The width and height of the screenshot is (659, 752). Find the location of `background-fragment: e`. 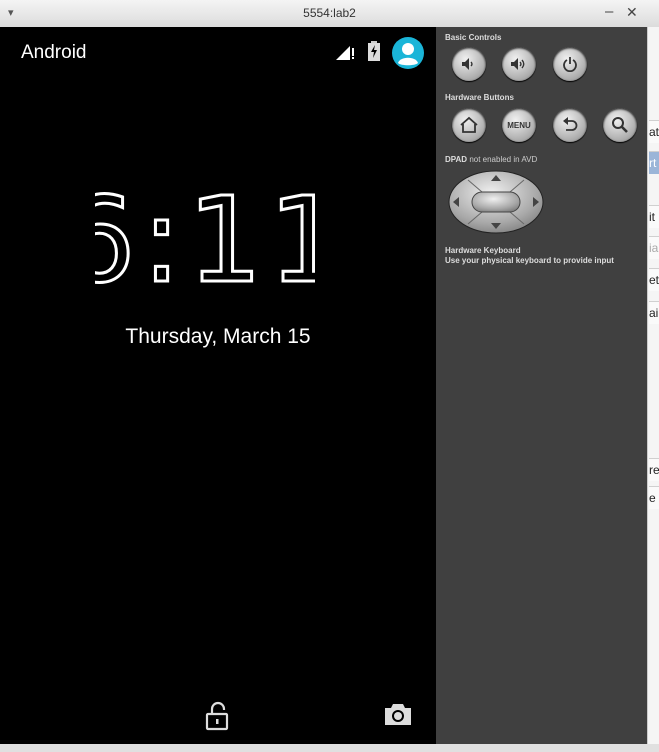

background-fragment: e is located at coordinates (654, 497).